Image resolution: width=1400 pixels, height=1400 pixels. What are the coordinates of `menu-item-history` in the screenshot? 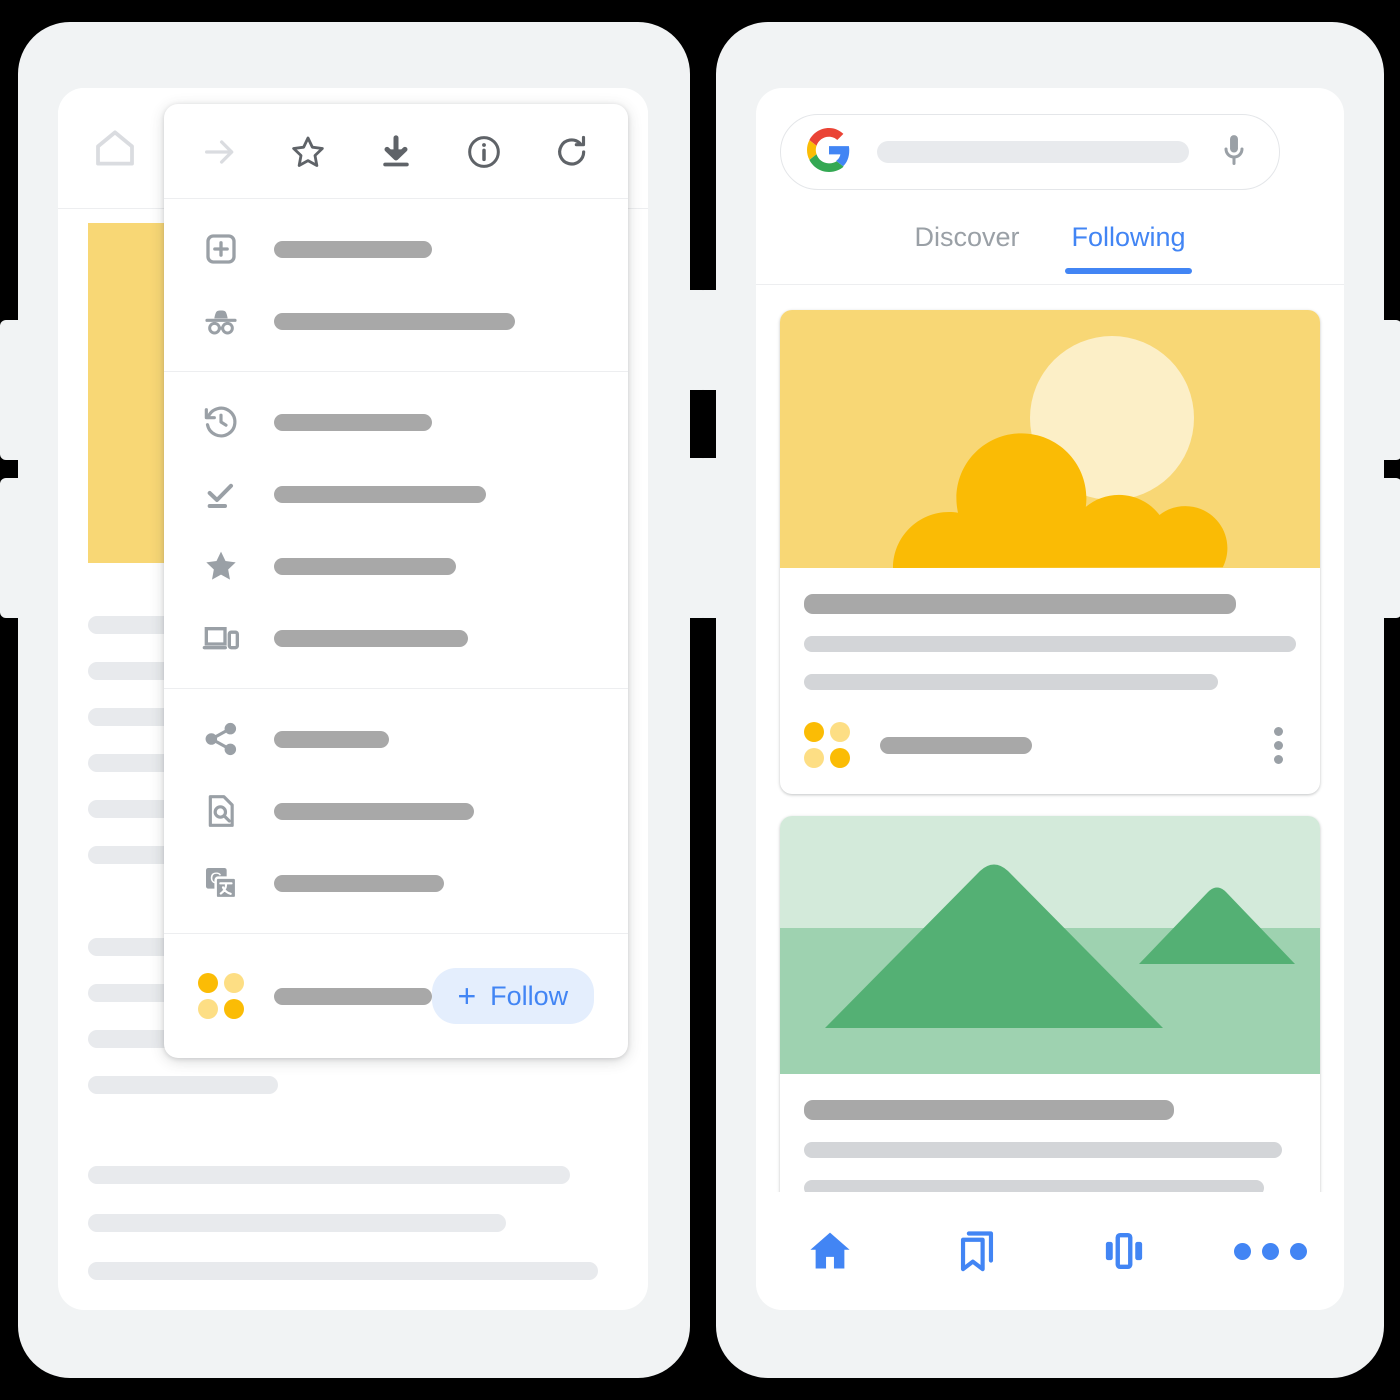 It's located at (396, 422).